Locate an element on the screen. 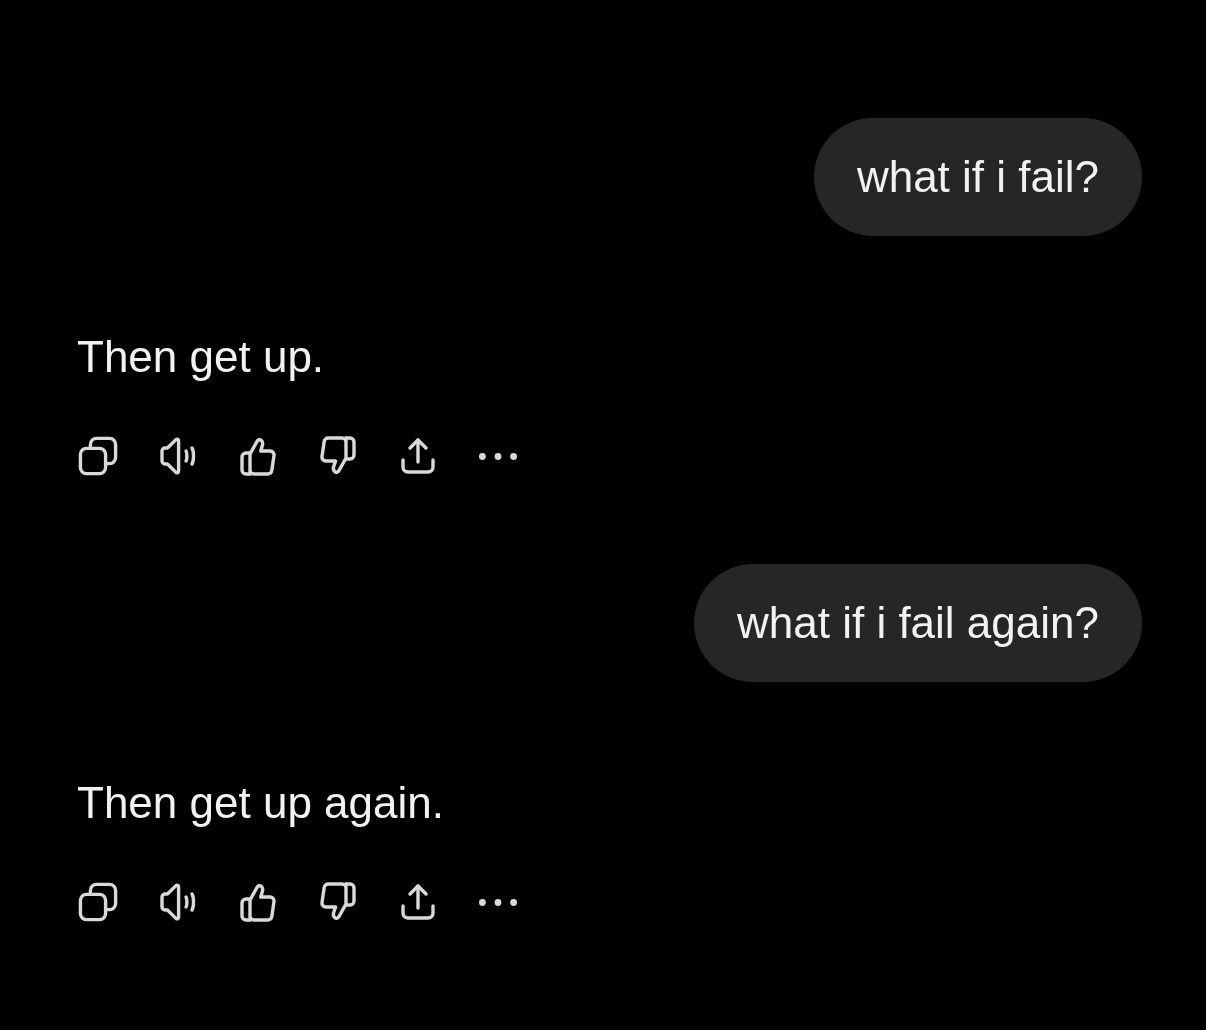 The width and height of the screenshot is (1206, 1030). user-message-bubble: what if i fail? is located at coordinates (977, 177).